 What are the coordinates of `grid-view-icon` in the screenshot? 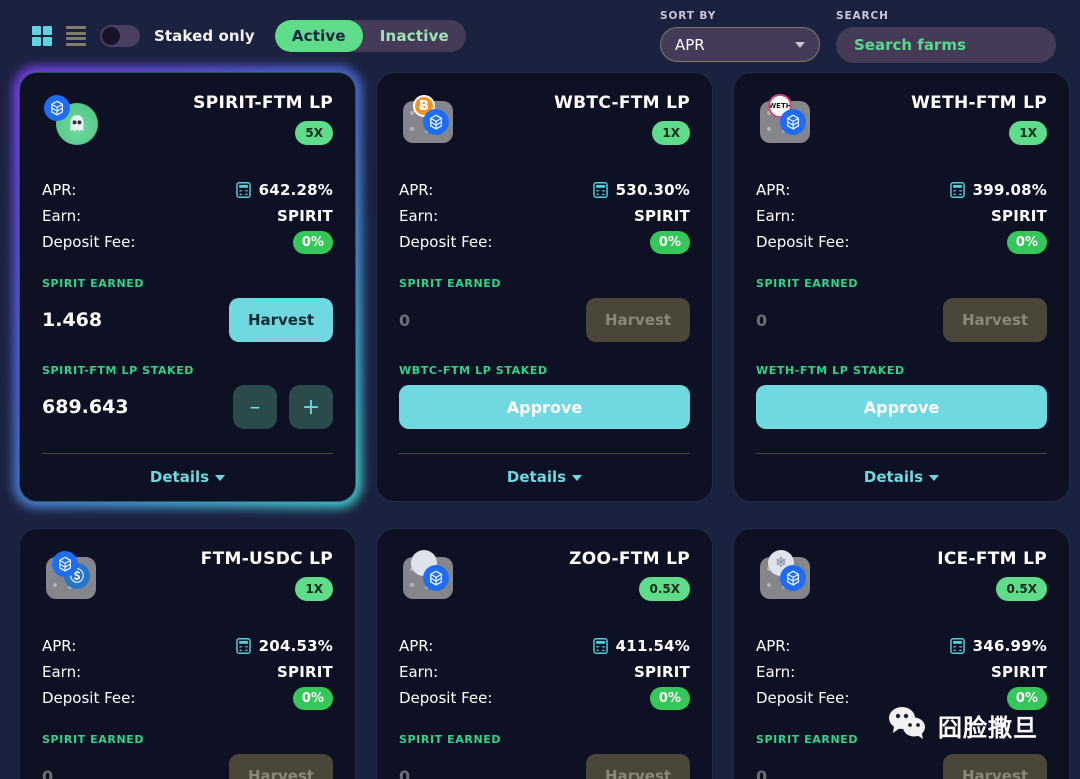 It's located at (42, 36).